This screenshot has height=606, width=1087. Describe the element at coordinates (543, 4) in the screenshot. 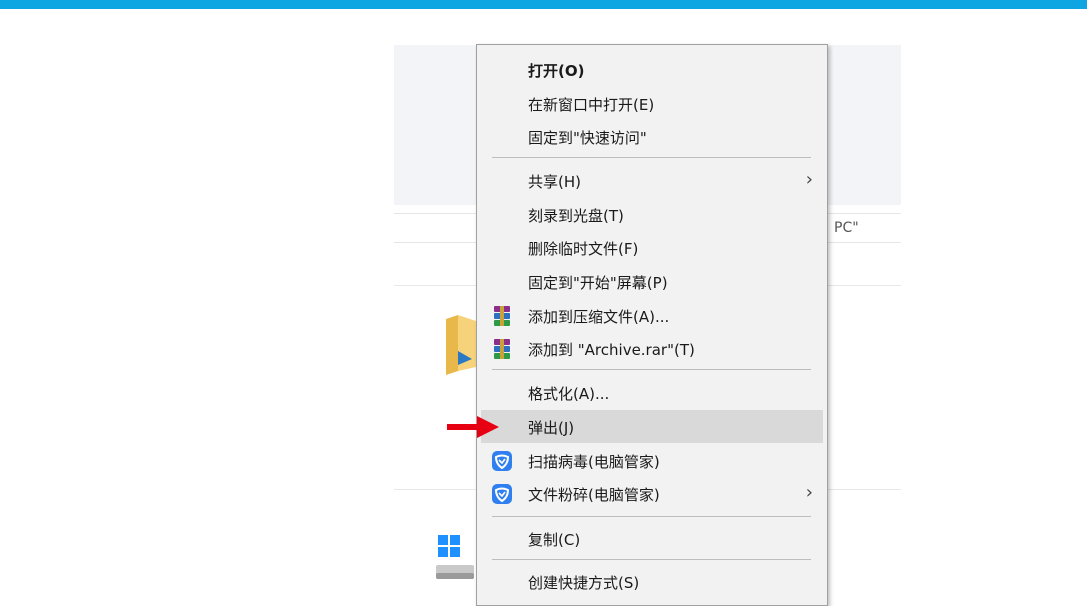

I see `top-accent-bar` at that location.